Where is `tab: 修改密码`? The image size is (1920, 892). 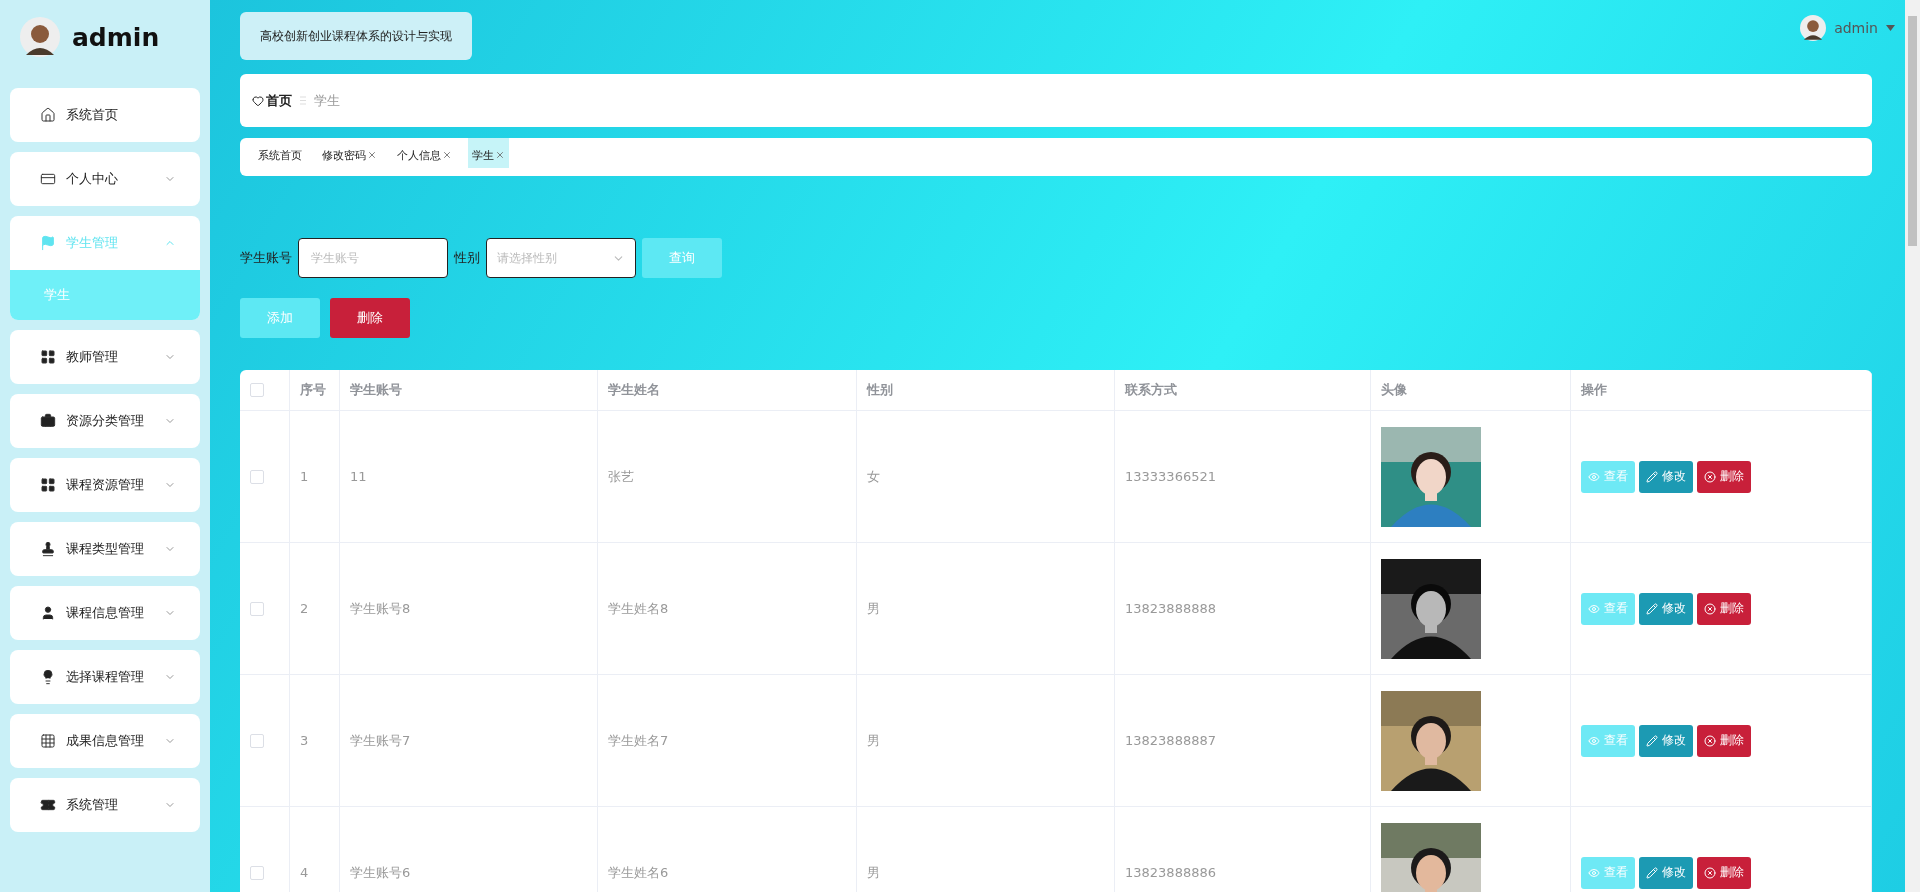 tab: 修改密码 is located at coordinates (349, 153).